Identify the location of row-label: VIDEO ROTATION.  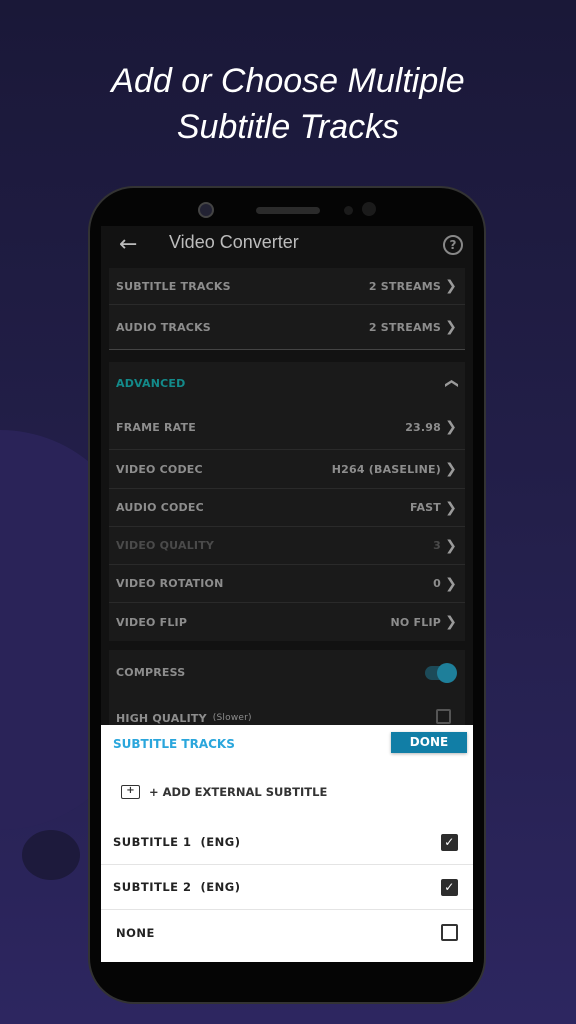
(170, 583).